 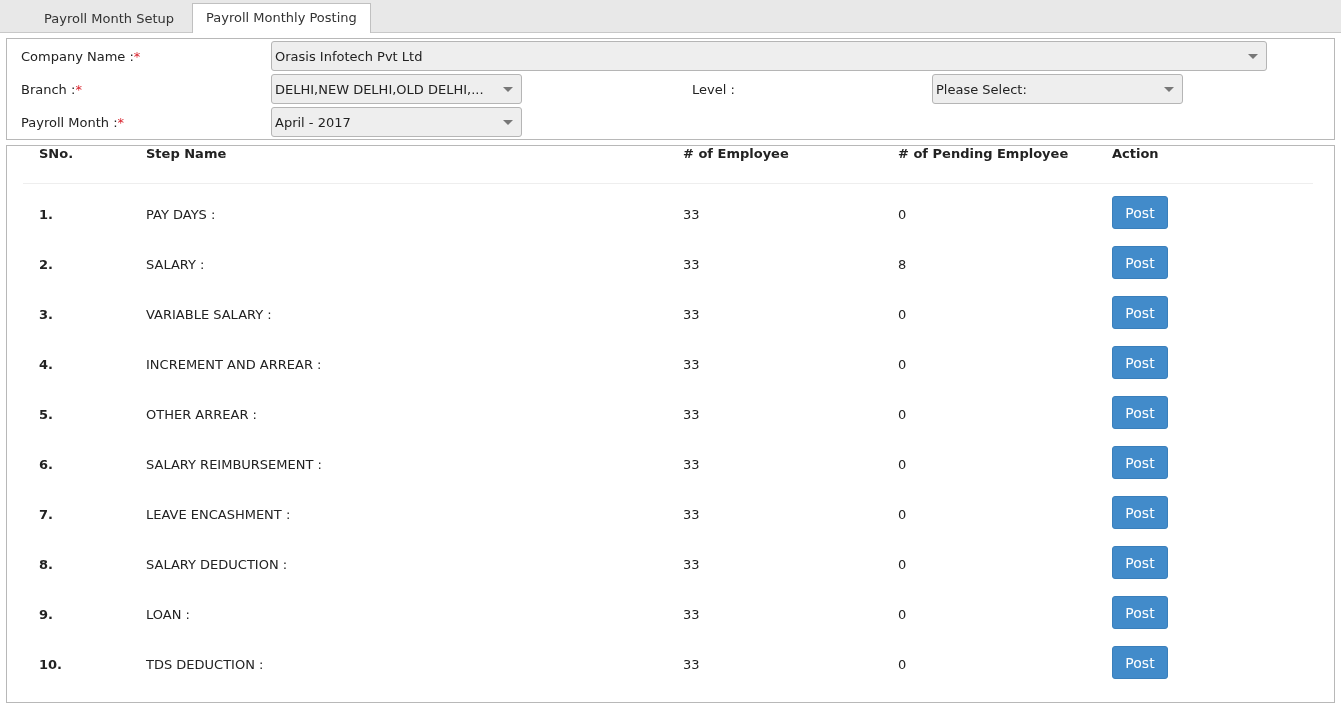 What do you see at coordinates (396, 122) in the screenshot?
I see `dropdown: April - 2017` at bounding box center [396, 122].